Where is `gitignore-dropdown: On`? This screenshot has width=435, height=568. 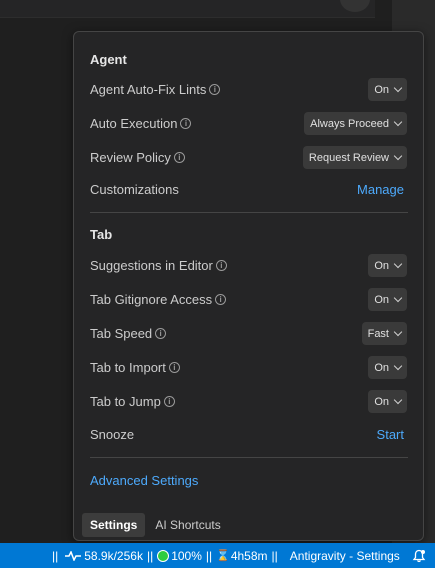 gitignore-dropdown: On is located at coordinates (387, 299).